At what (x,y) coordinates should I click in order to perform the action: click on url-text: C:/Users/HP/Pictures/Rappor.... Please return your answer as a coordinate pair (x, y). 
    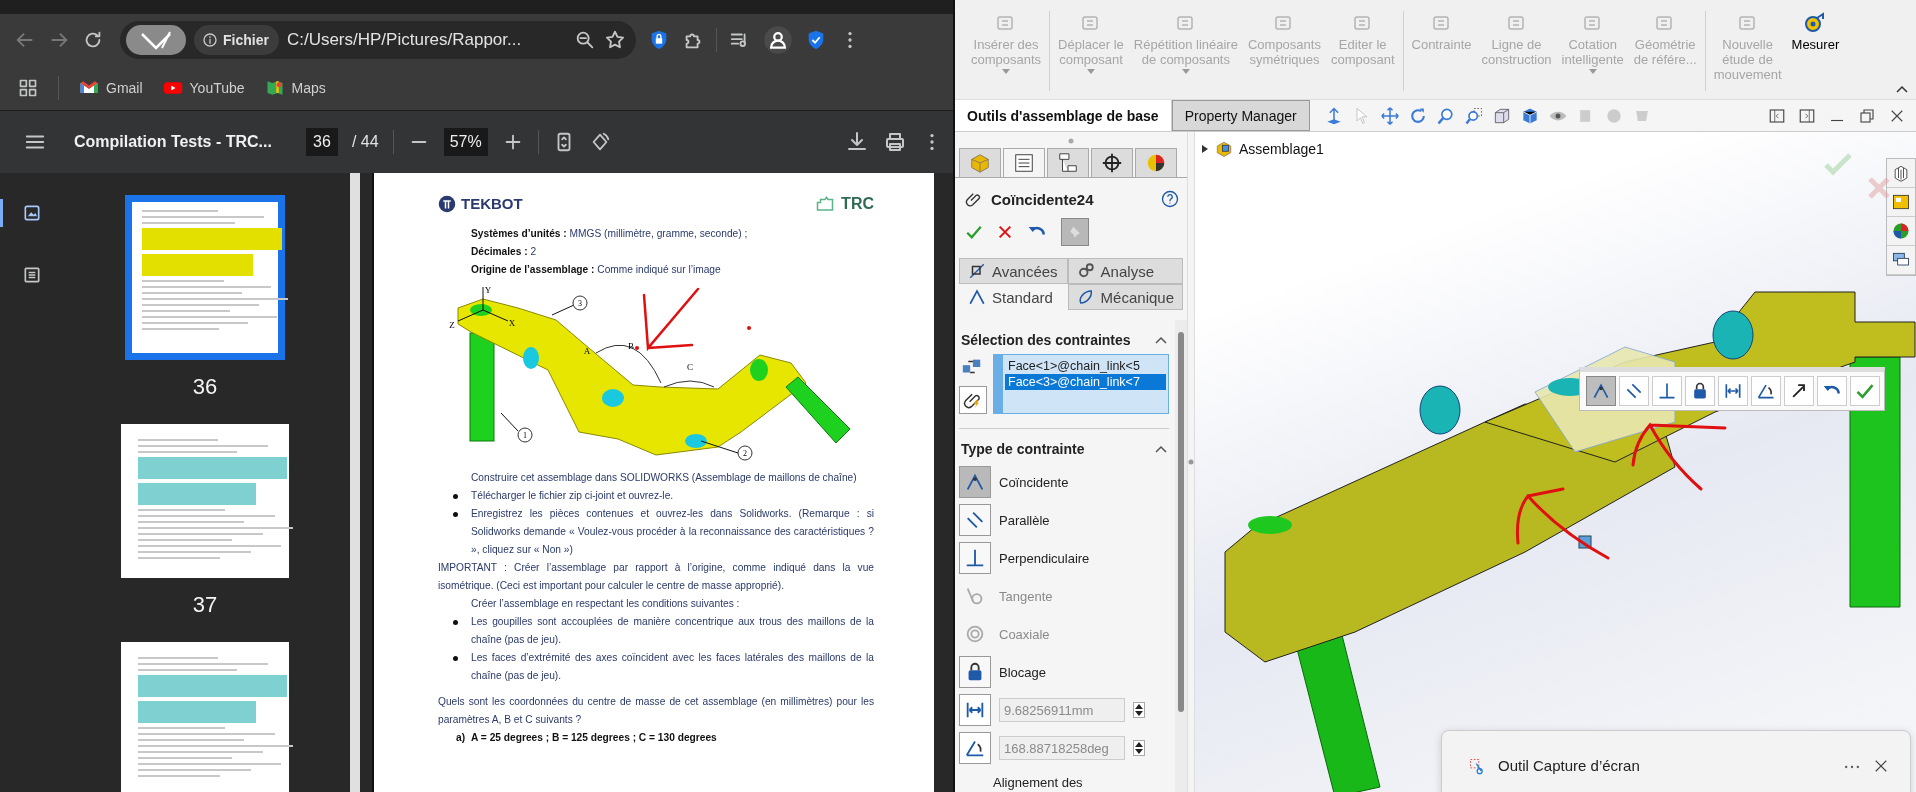
    Looking at the image, I should click on (426, 40).